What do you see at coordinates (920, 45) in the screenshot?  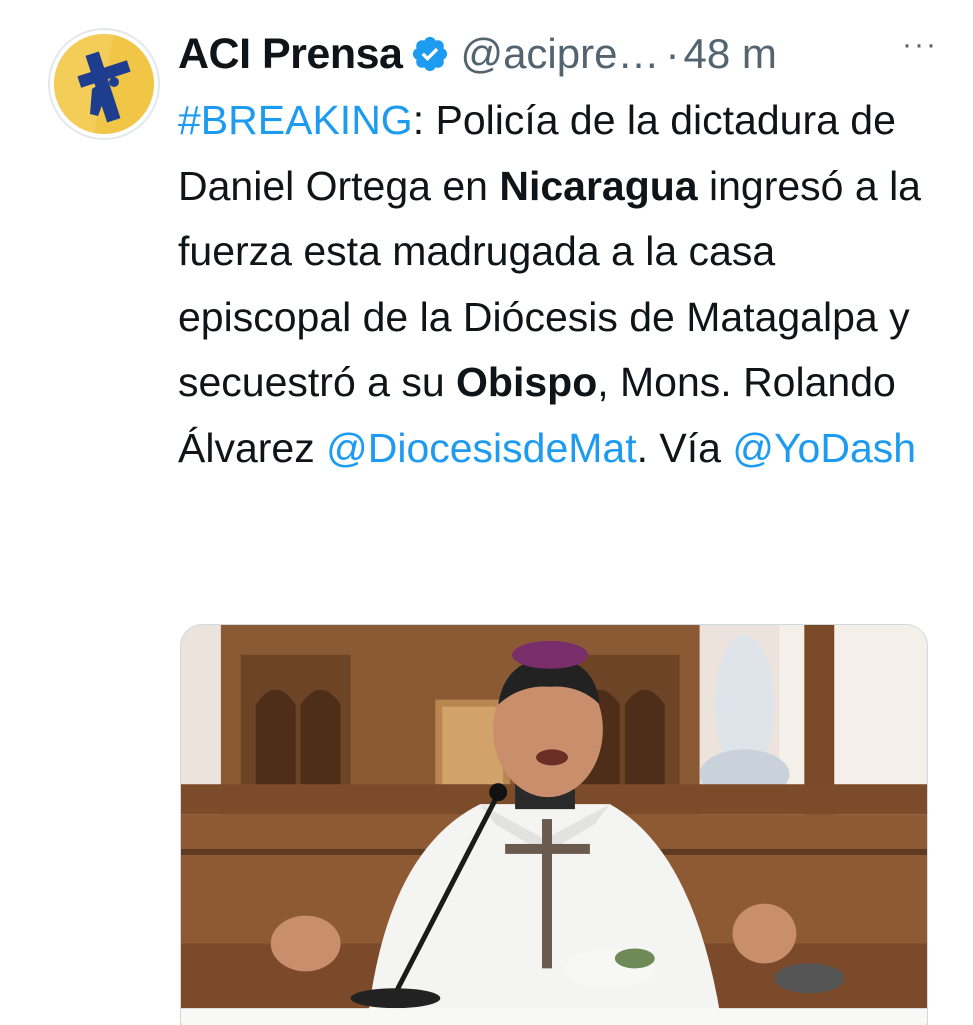 I see `more-options-icon: ···` at bounding box center [920, 45].